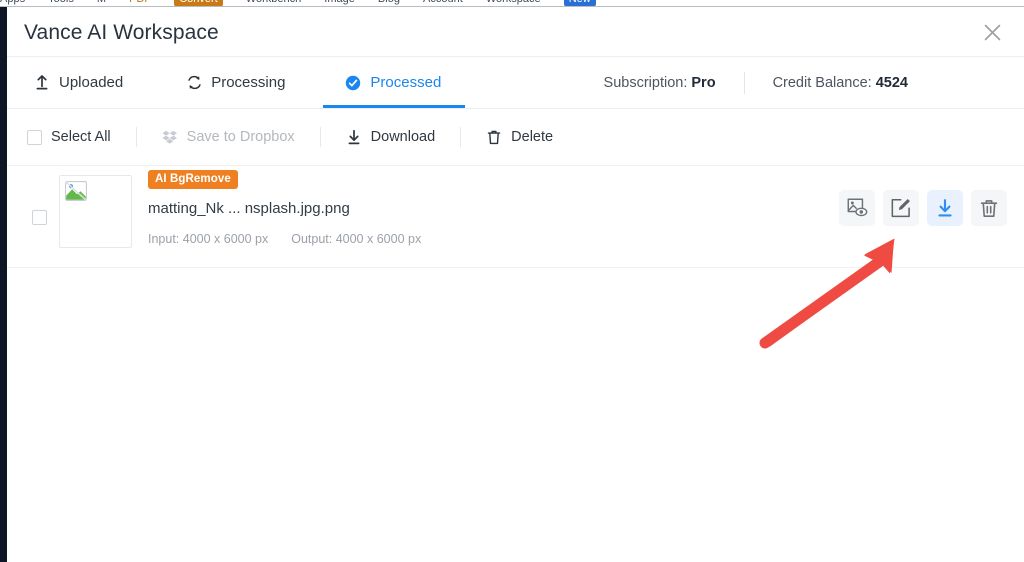 Image resolution: width=1024 pixels, height=562 pixels. I want to click on input-dimensions: Input: 4000 x 6000 px, so click(208, 239).